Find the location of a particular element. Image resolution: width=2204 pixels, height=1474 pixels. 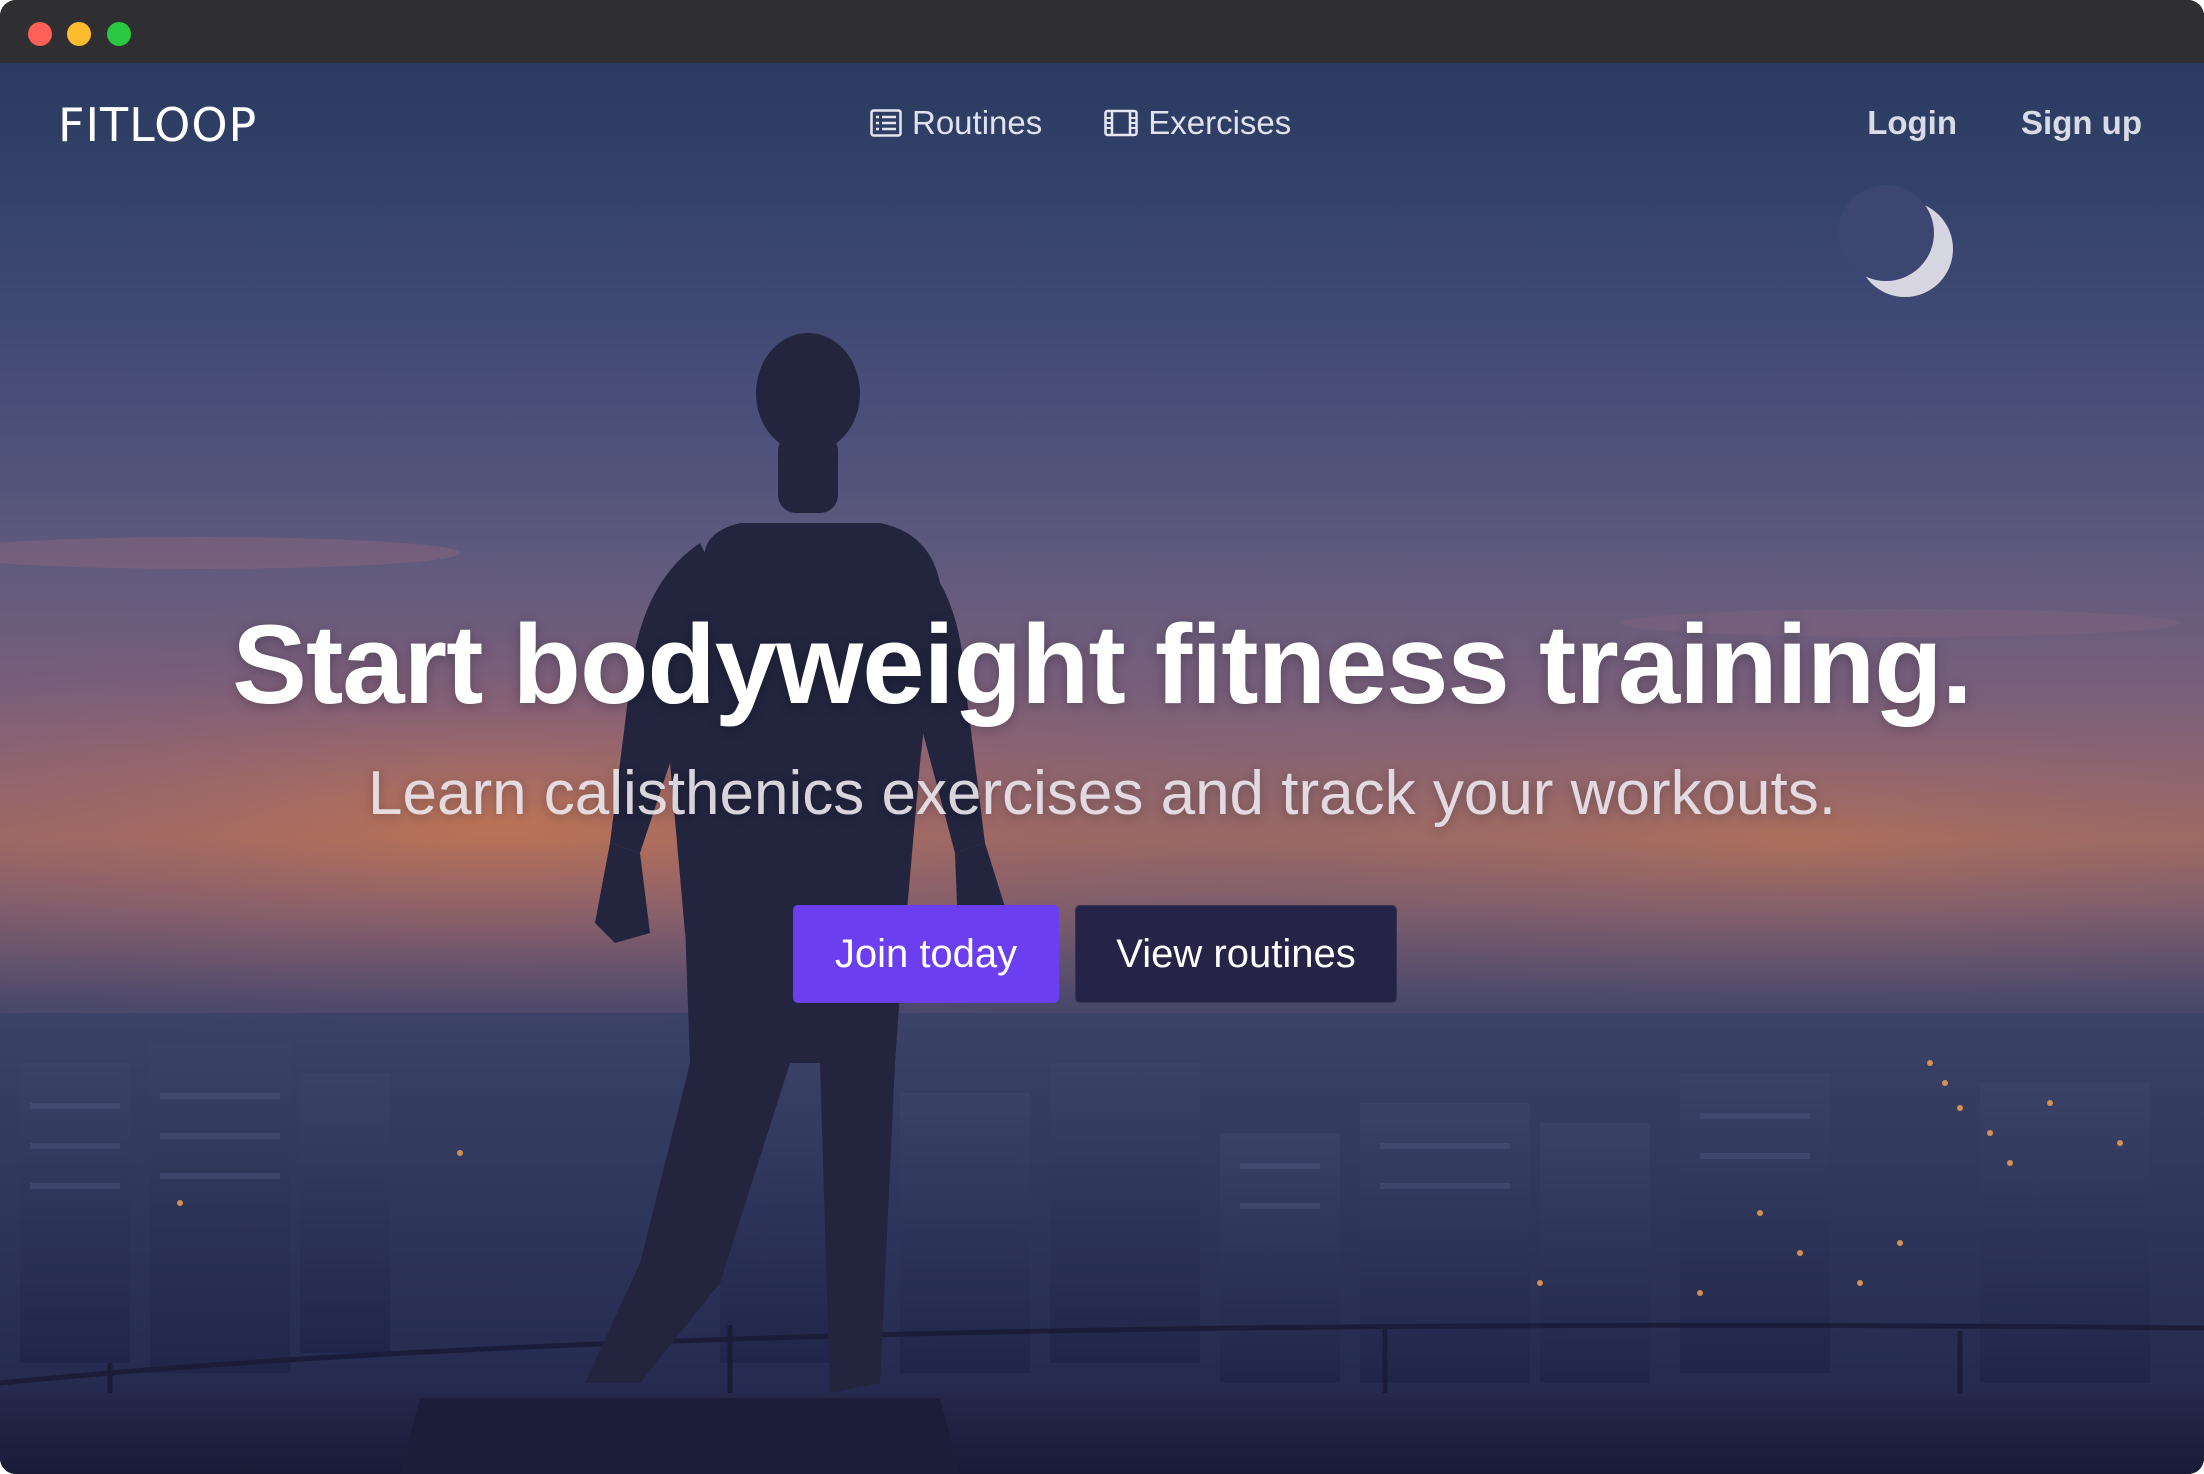

primary-nav: Routines Exercises is located at coordinates (1080, 123).